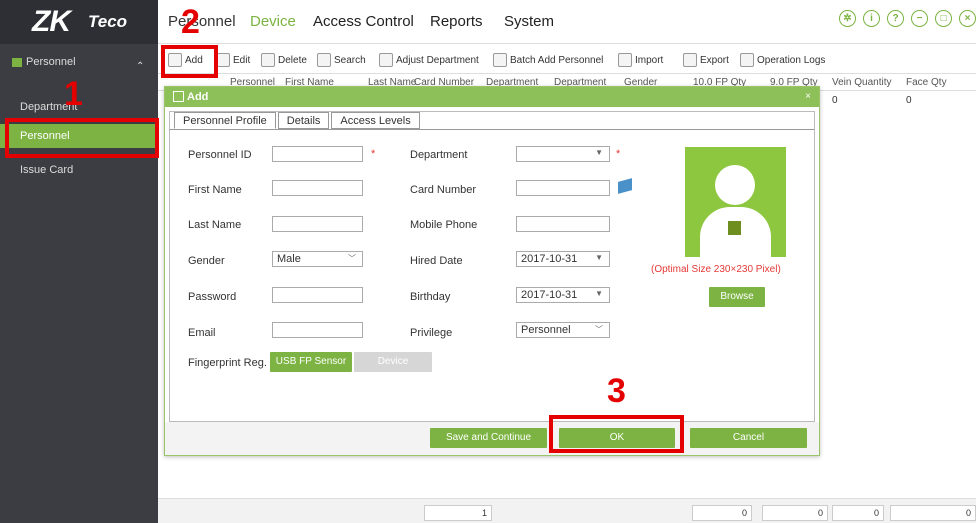  Describe the element at coordinates (933, 513) in the screenshot. I see `total-face: 0` at that location.